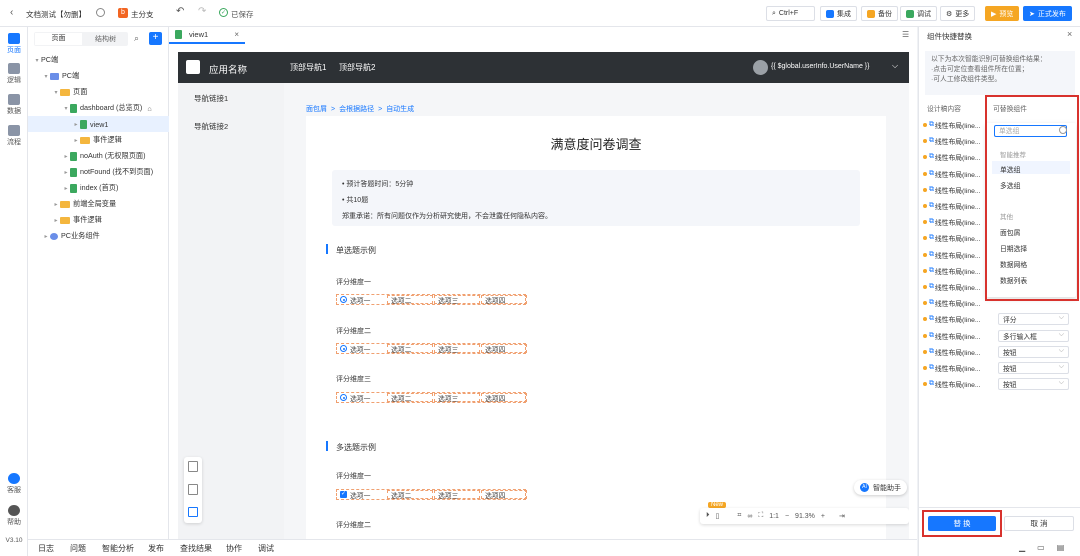 The width and height of the screenshot is (1080, 556). Describe the element at coordinates (98, 236) in the screenshot. I see `tree-node: ▸ PC业务组件` at that location.